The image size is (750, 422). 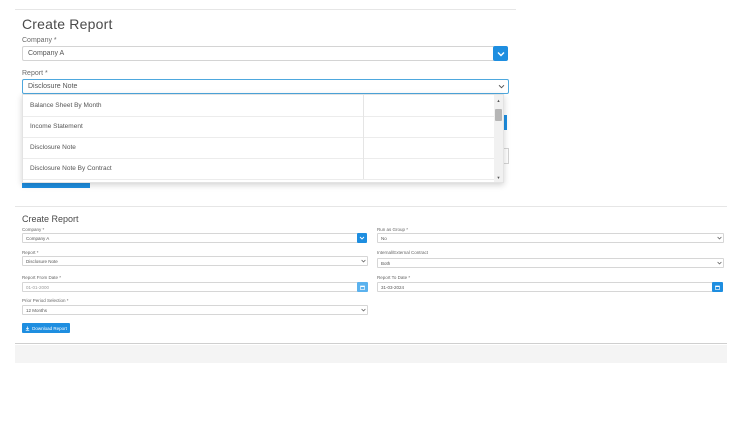 What do you see at coordinates (371, 354) in the screenshot?
I see `footer-strip` at bounding box center [371, 354].